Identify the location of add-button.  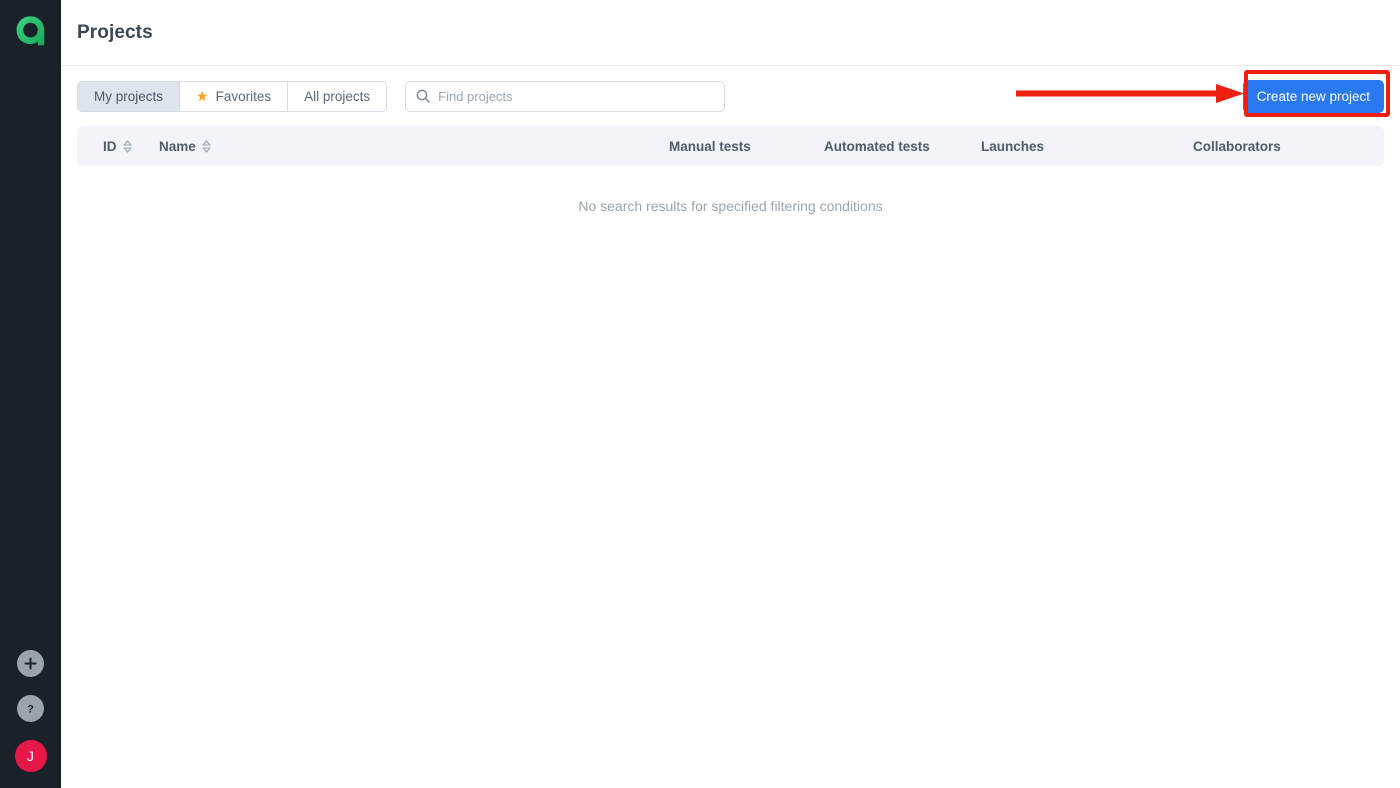
(30, 663).